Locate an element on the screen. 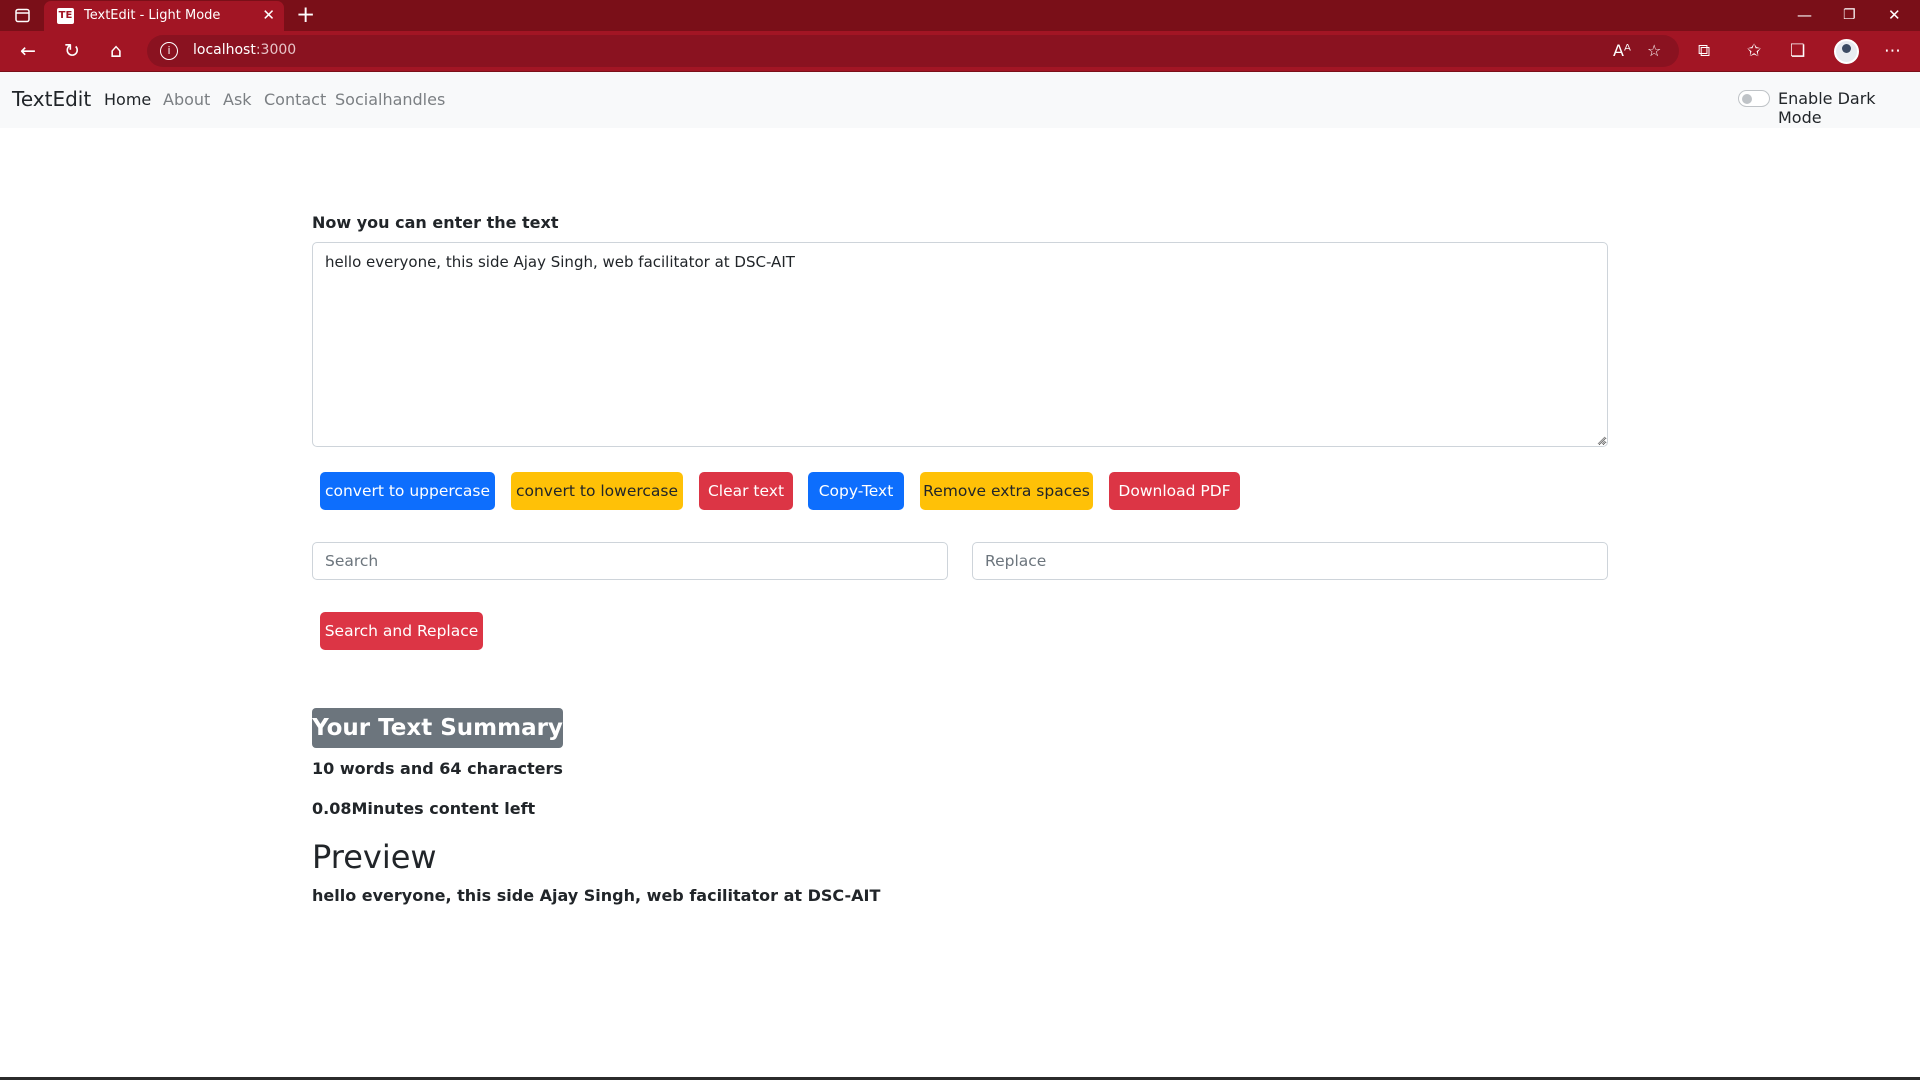 The height and width of the screenshot is (1080, 1920). browser-tab-bar: TE TextEdit - Light Mode ✕ + — ❐ ✕ is located at coordinates (960, 15).